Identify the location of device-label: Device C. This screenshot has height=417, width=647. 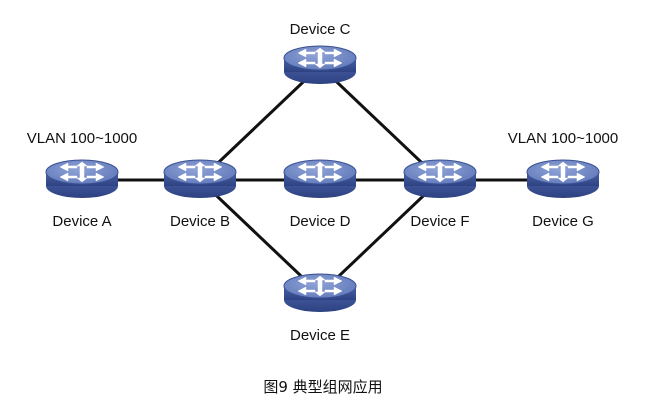
(320, 29).